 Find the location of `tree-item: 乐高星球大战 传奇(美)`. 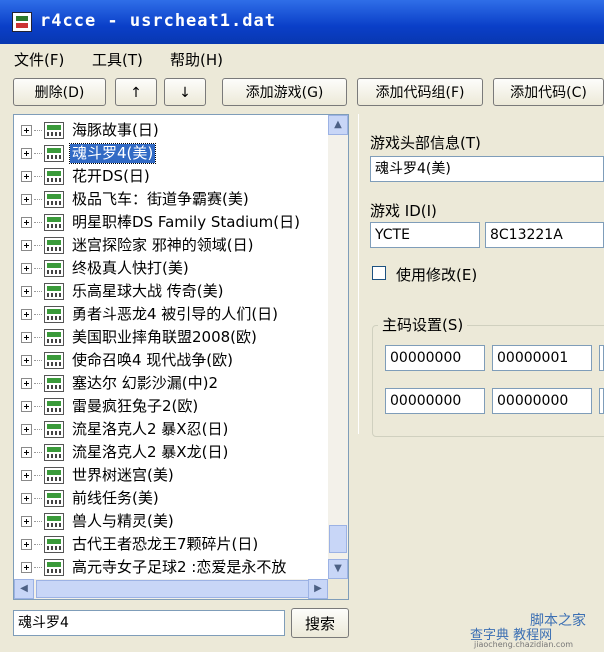

tree-item: 乐高星球大战 传奇(美) is located at coordinates (171, 291).